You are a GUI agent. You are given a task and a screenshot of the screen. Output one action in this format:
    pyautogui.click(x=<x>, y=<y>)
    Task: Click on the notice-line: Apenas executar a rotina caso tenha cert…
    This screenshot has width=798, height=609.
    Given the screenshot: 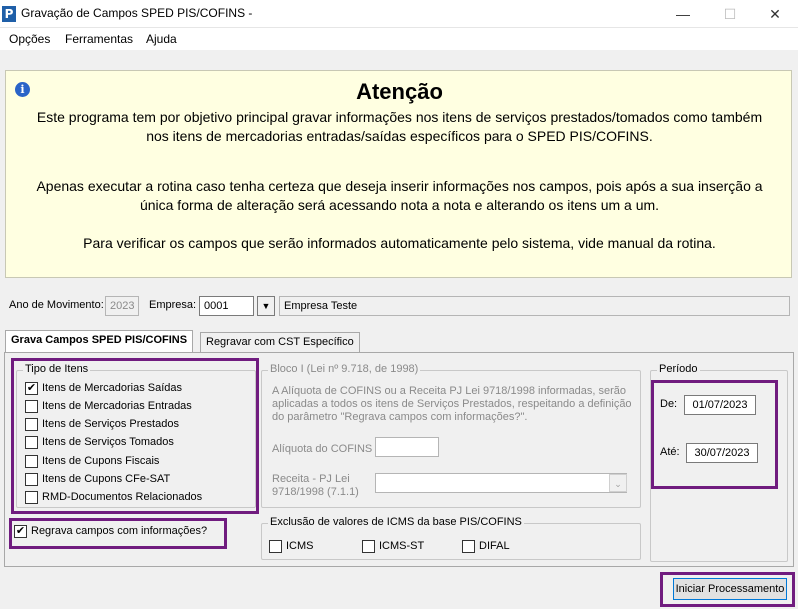 What is the action you would take?
    pyautogui.click(x=399, y=186)
    